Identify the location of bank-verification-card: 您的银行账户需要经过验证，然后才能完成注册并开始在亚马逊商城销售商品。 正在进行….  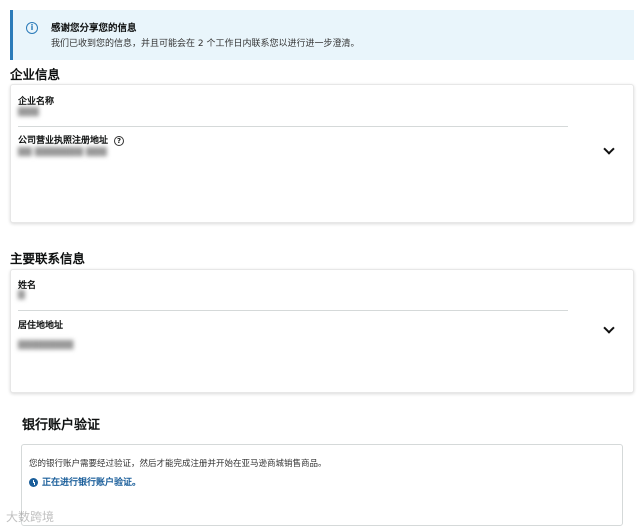
(322, 485).